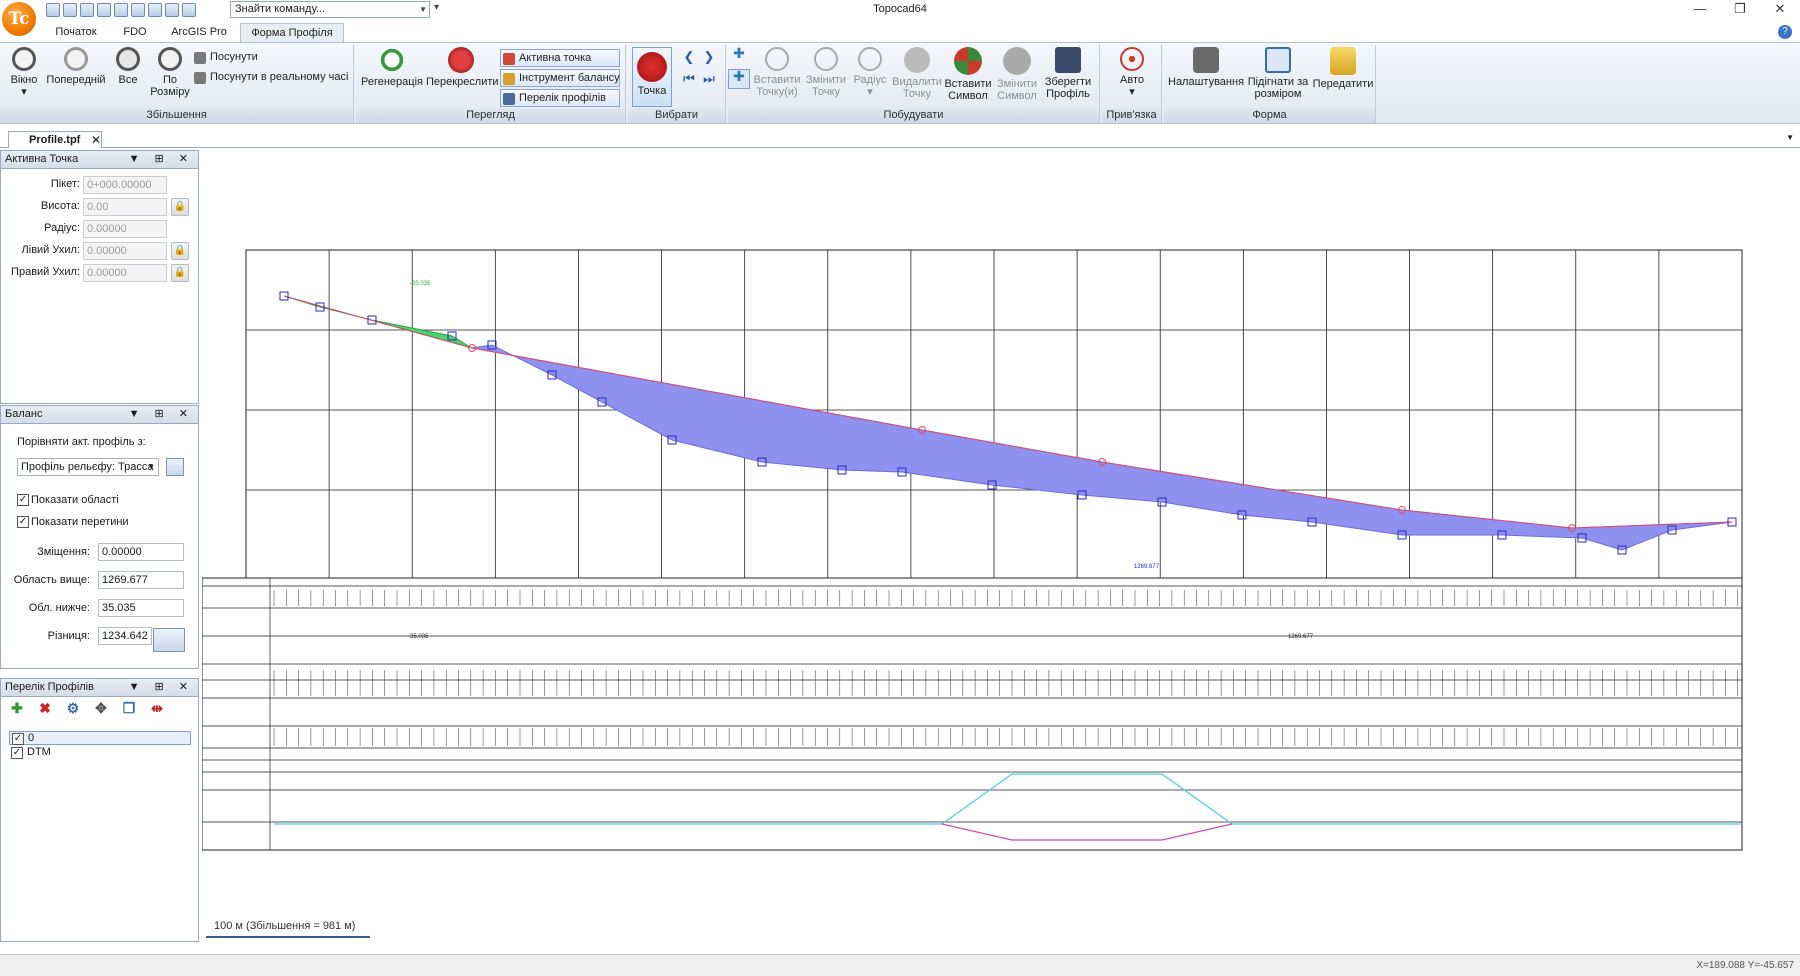 The image size is (1800, 976). What do you see at coordinates (76, 32) in the screenshot?
I see `tab-home: Початок` at bounding box center [76, 32].